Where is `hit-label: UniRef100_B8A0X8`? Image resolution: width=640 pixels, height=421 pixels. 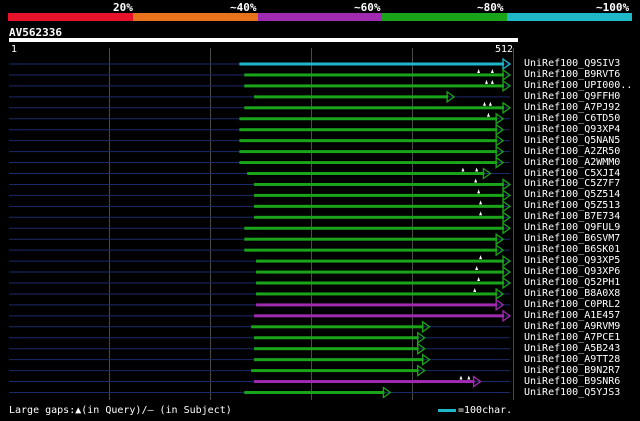 hit-label: UniRef100_B8A0X8 is located at coordinates (572, 293).